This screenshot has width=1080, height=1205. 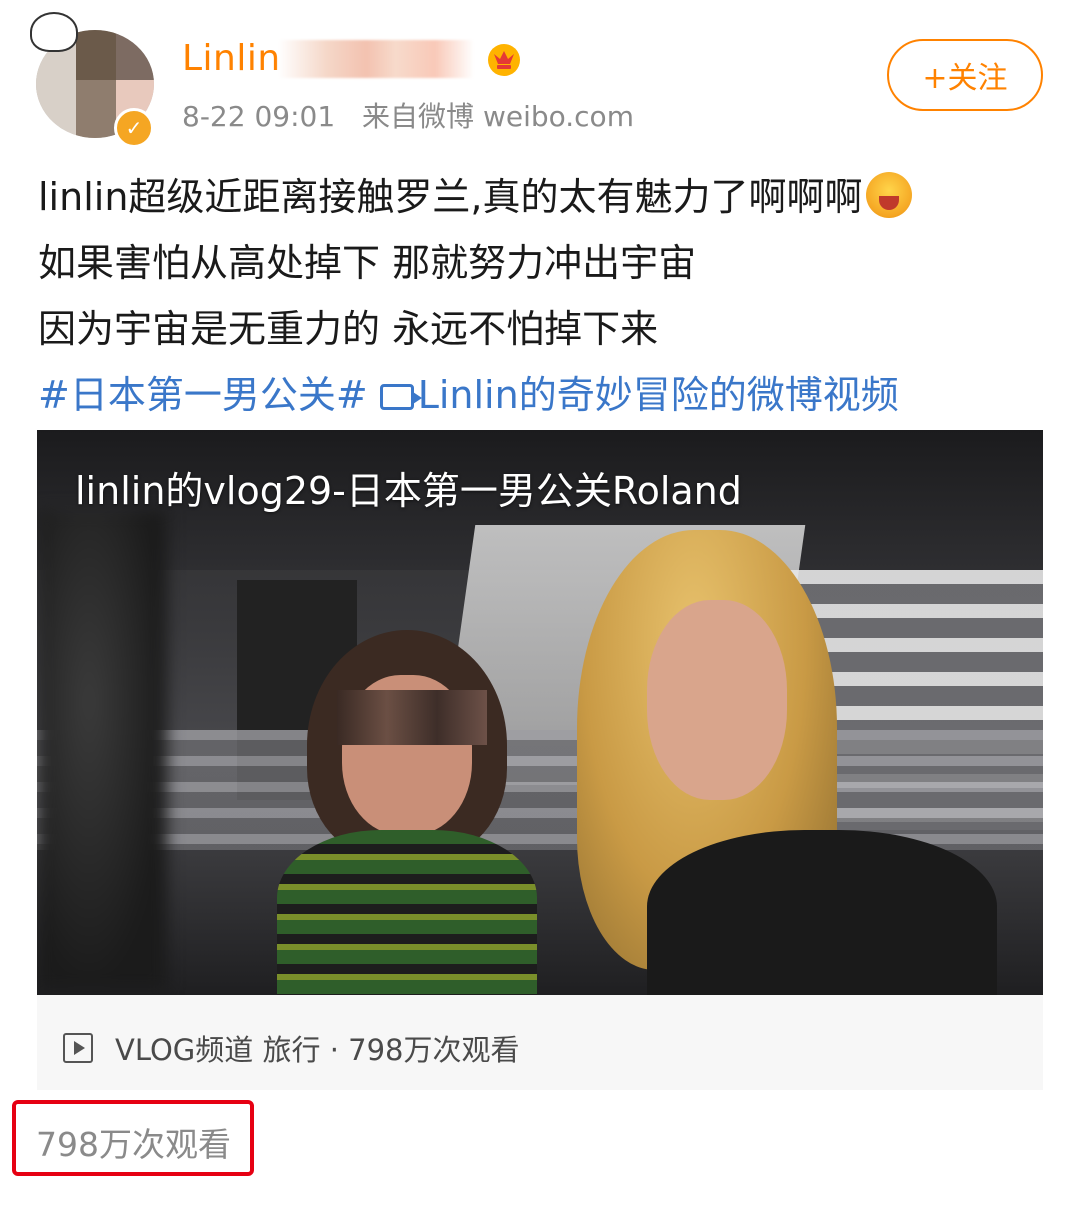 What do you see at coordinates (498, 116) in the screenshot?
I see `post-source: 来自微博 weibo.com` at bounding box center [498, 116].